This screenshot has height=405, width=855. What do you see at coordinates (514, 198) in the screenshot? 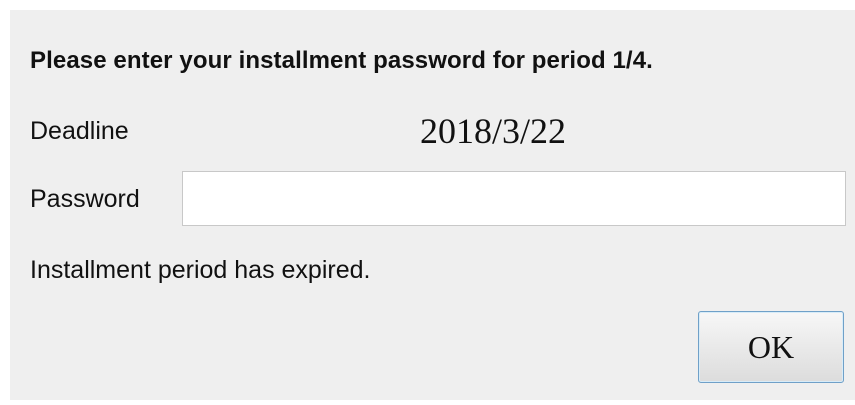
I see `password-input` at bounding box center [514, 198].